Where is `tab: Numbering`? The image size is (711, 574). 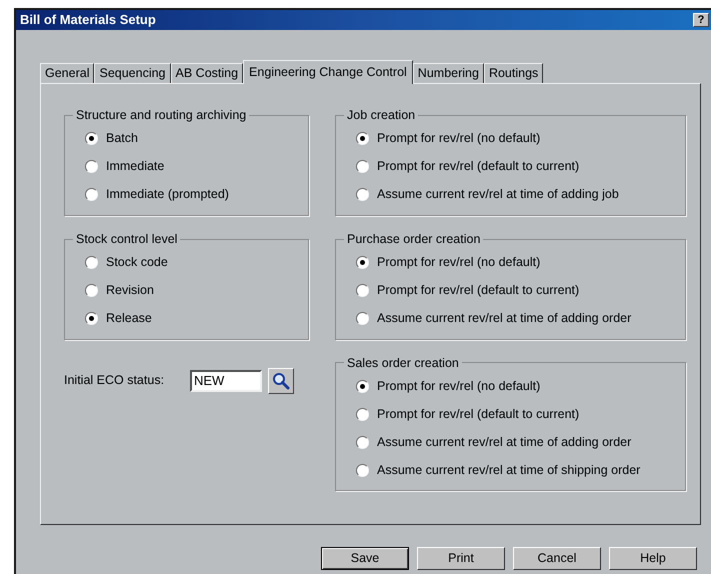
tab: Numbering is located at coordinates (448, 73).